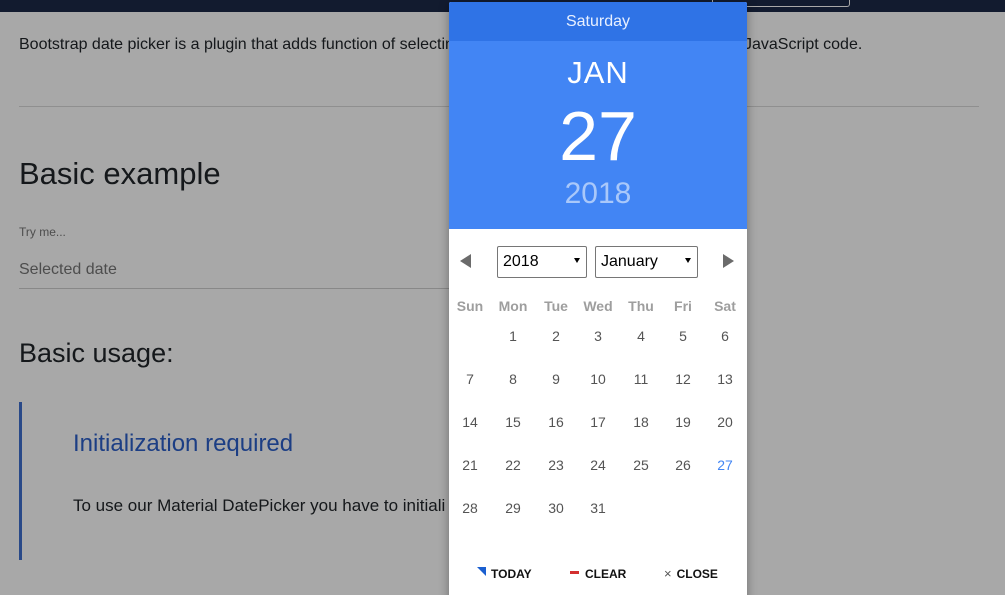  What do you see at coordinates (470, 379) in the screenshot?
I see `day-cell: 7` at bounding box center [470, 379].